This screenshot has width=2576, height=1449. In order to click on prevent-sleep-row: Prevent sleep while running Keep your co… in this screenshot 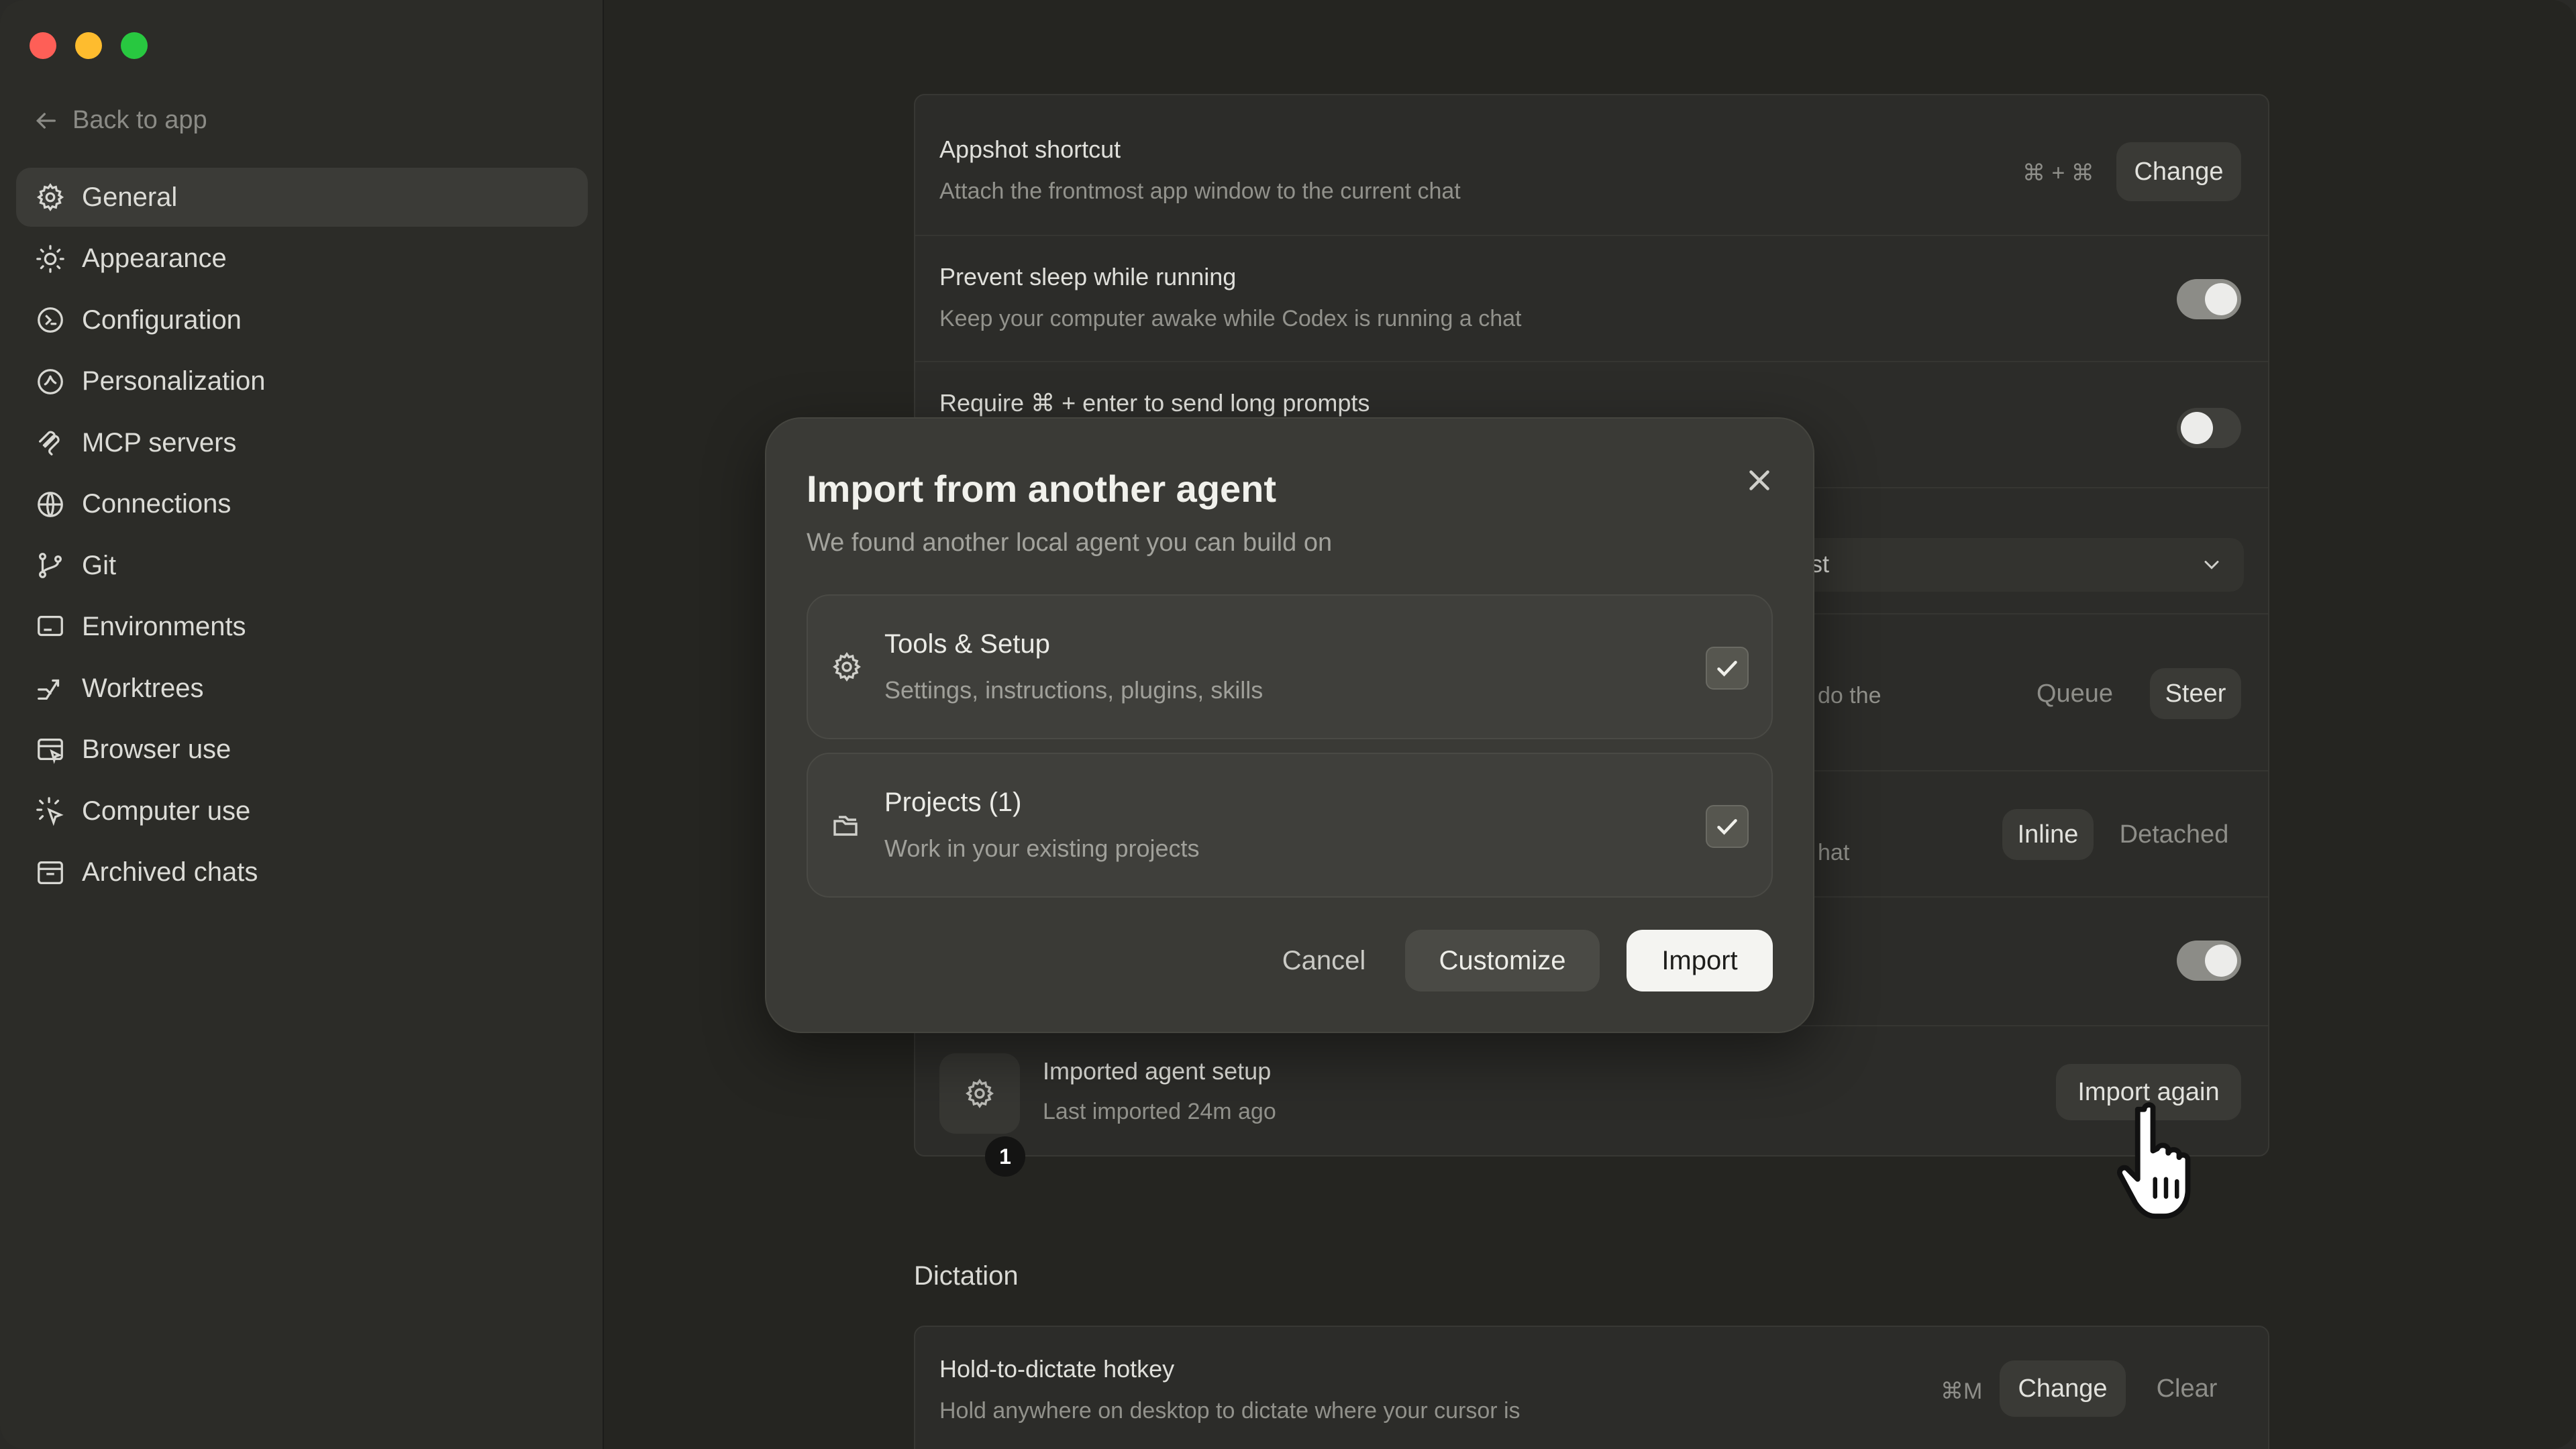, I will do `click(1591, 299)`.